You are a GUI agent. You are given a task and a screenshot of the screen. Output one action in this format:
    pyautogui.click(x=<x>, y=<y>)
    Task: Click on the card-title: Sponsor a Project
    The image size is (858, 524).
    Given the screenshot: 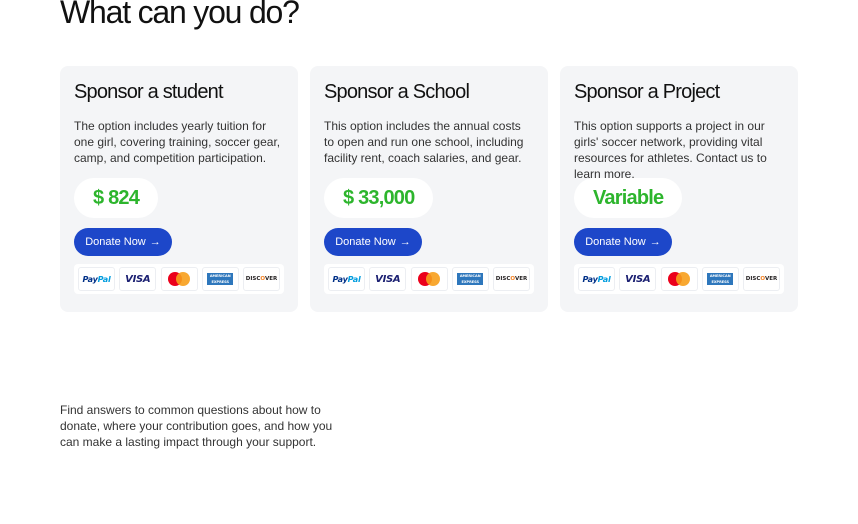 What is the action you would take?
    pyautogui.click(x=647, y=92)
    